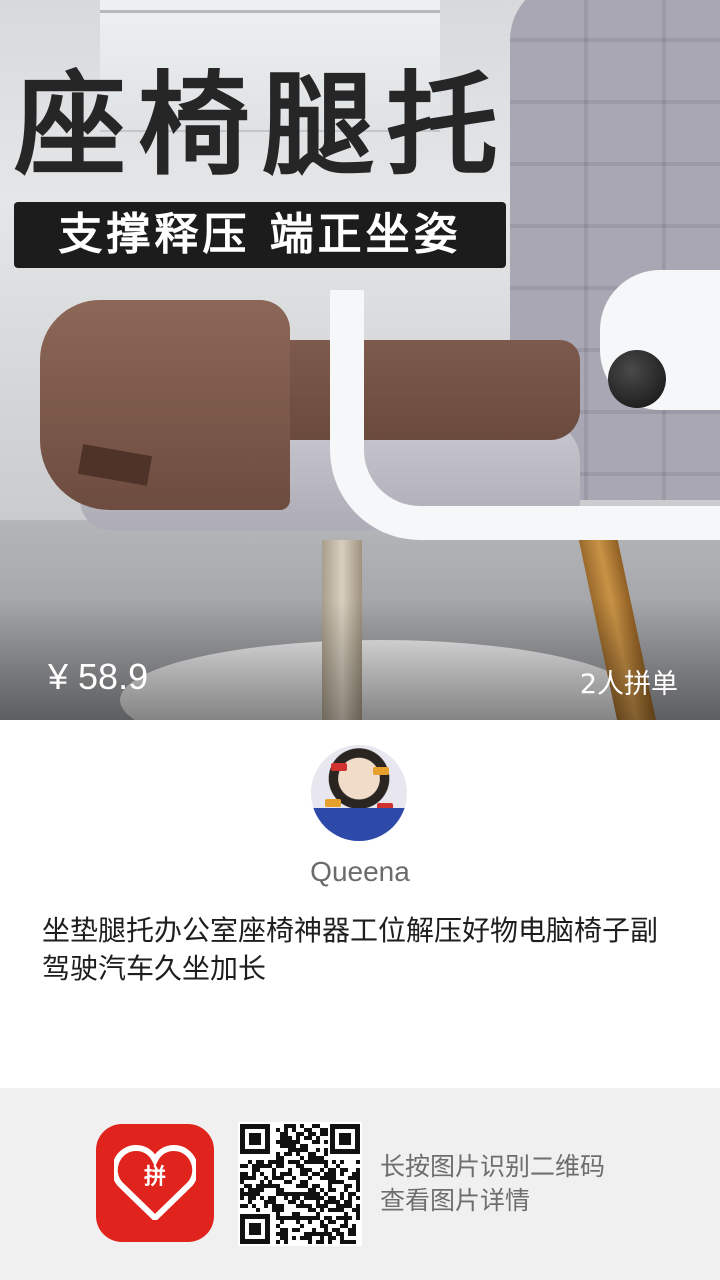 This screenshot has height=1280, width=720. I want to click on hero-banner: 支撑释压 端正坐姿, so click(260, 235).